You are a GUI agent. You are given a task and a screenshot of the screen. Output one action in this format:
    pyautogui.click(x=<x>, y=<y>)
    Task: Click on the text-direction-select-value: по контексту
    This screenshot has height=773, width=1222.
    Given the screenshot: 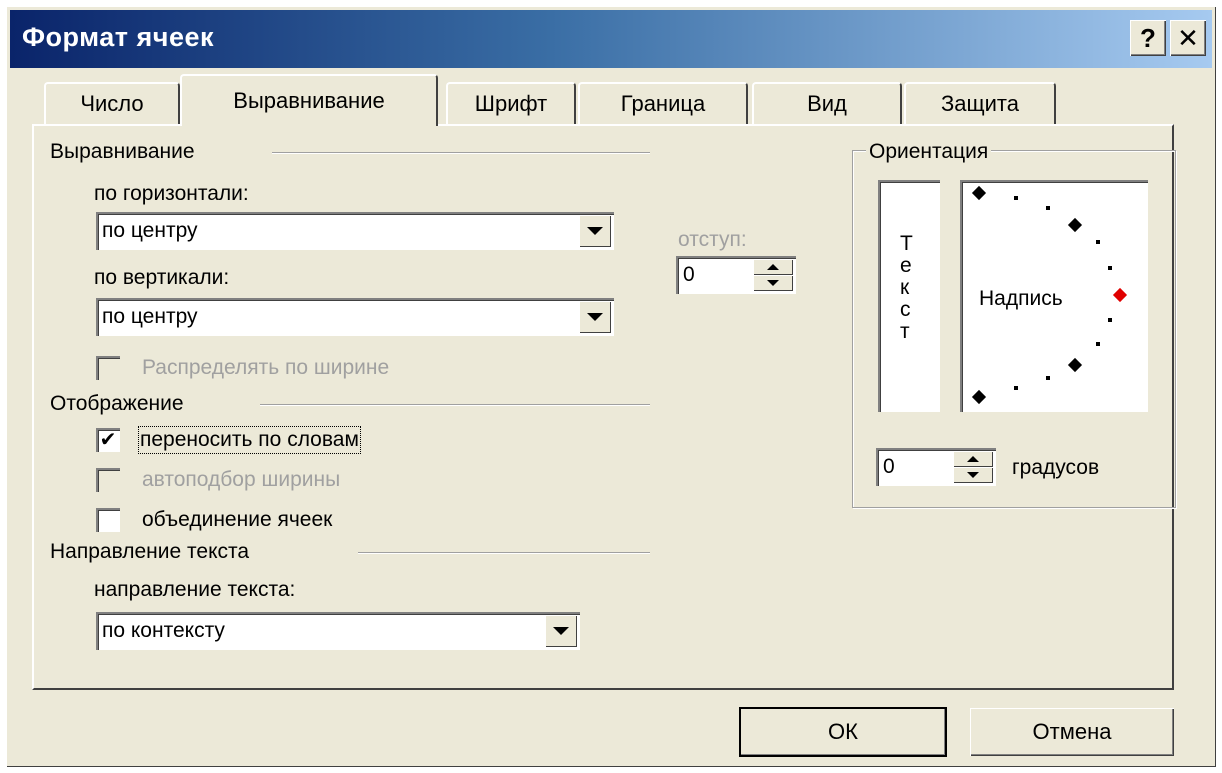 What is the action you would take?
    pyautogui.click(x=163, y=630)
    